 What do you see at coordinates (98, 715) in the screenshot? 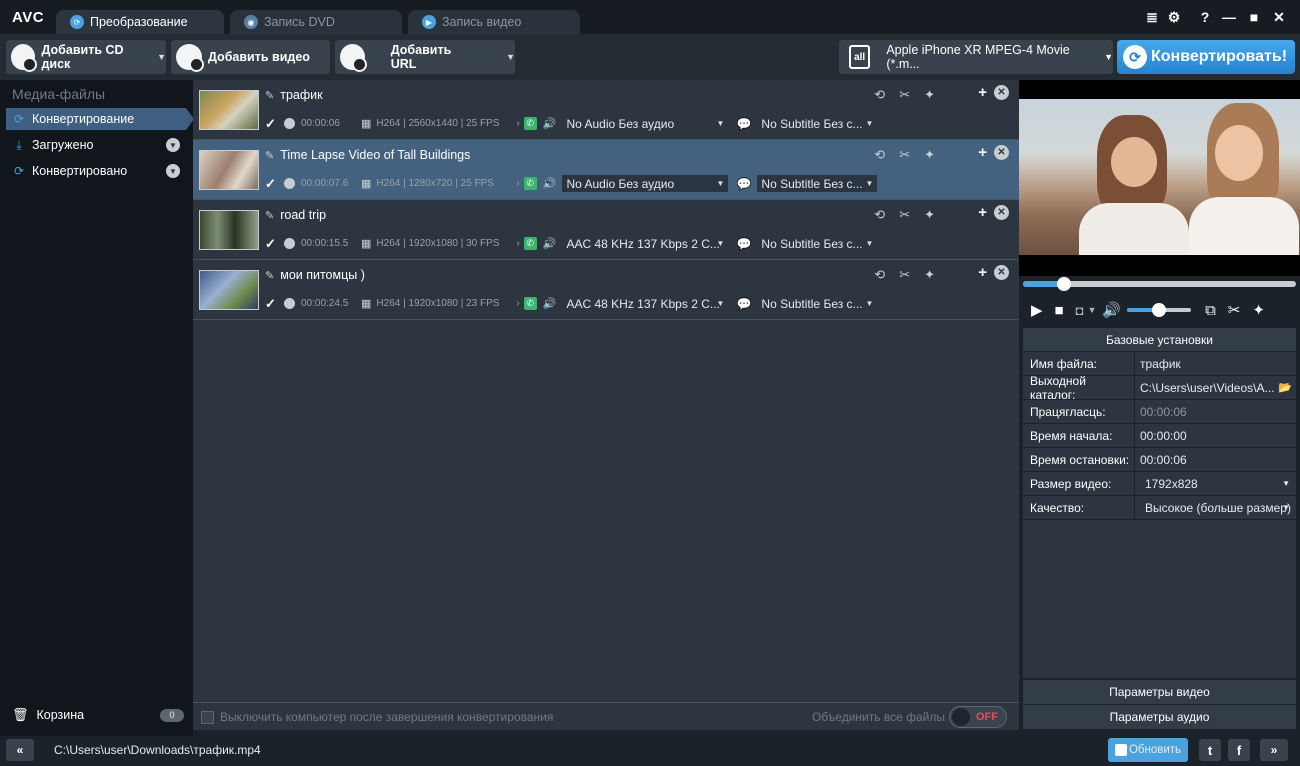
I see `sidebar-item-trash: 🗑 Корзина 0` at bounding box center [98, 715].